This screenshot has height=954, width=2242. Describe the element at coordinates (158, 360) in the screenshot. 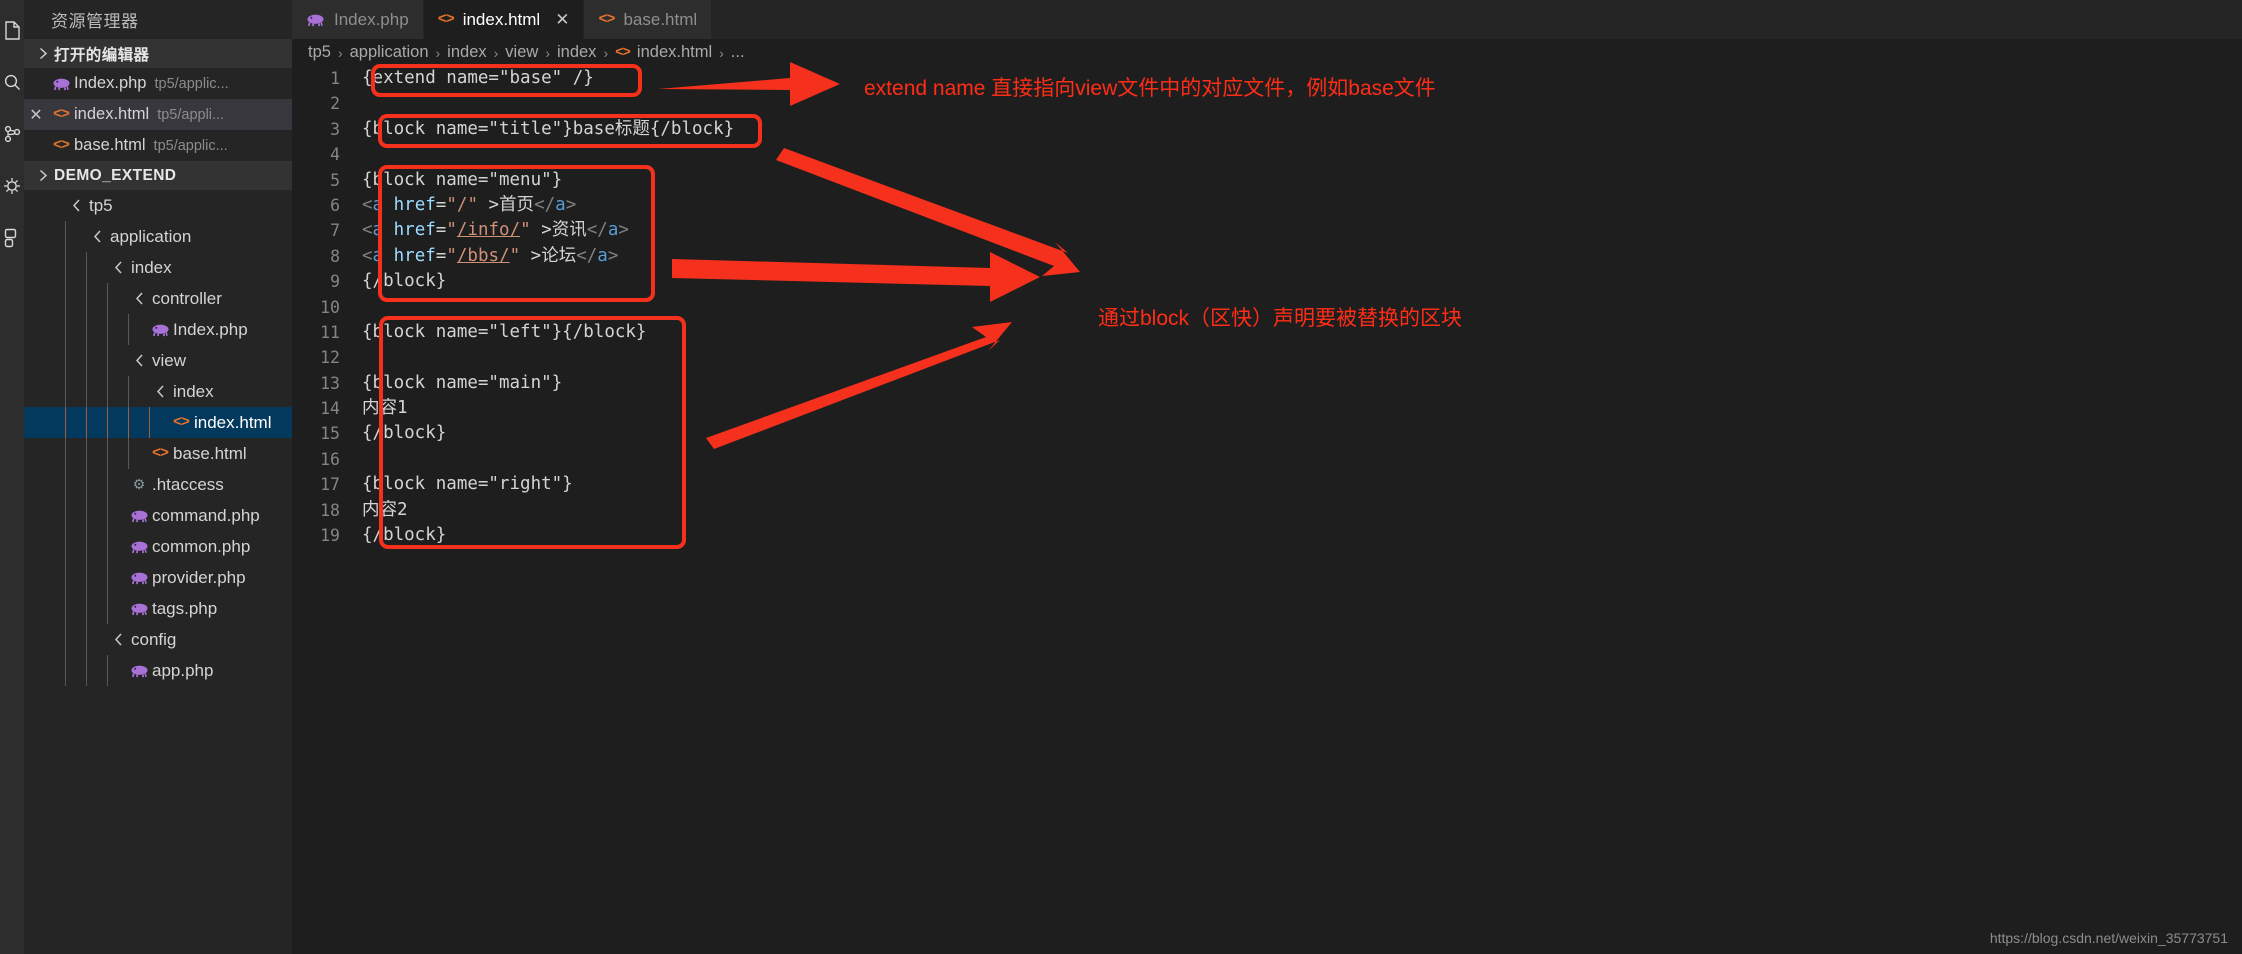

I see `tree-item-view: view` at that location.